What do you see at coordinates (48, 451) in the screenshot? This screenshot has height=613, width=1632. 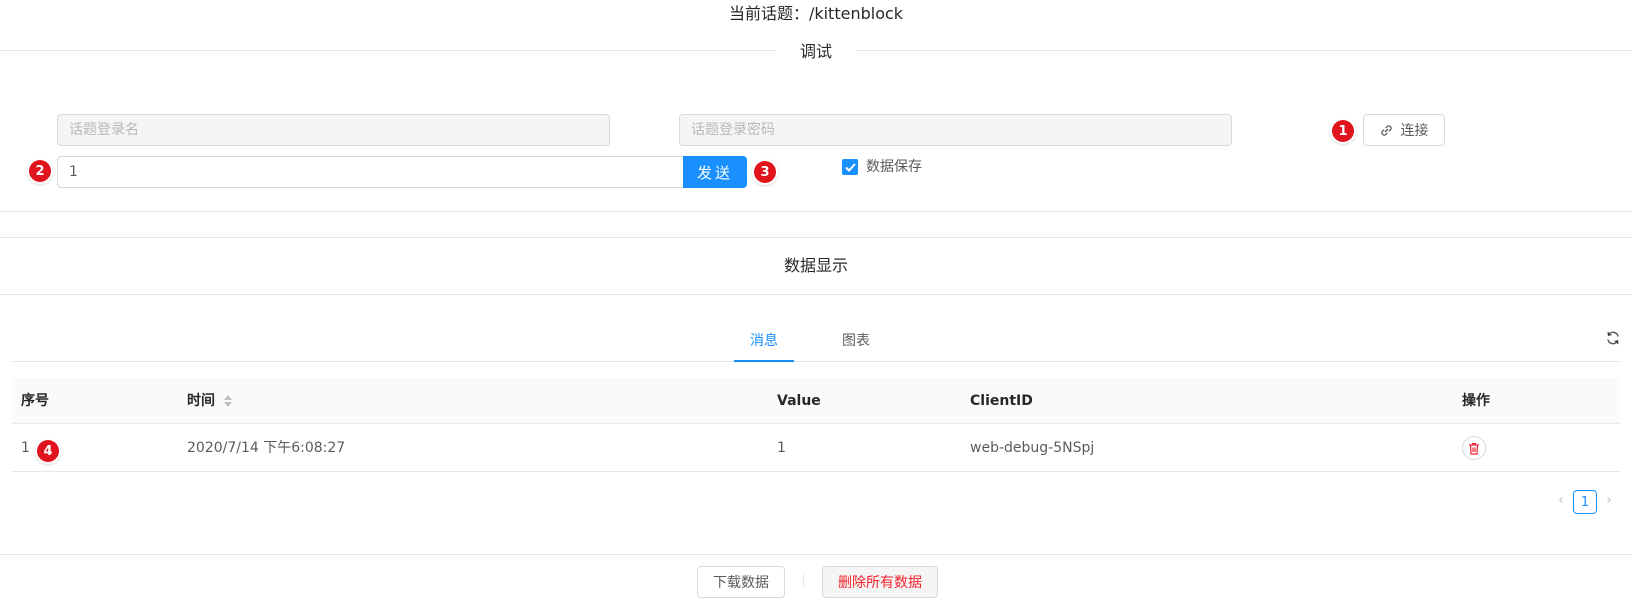 I see `annotation-badge-4: 4` at bounding box center [48, 451].